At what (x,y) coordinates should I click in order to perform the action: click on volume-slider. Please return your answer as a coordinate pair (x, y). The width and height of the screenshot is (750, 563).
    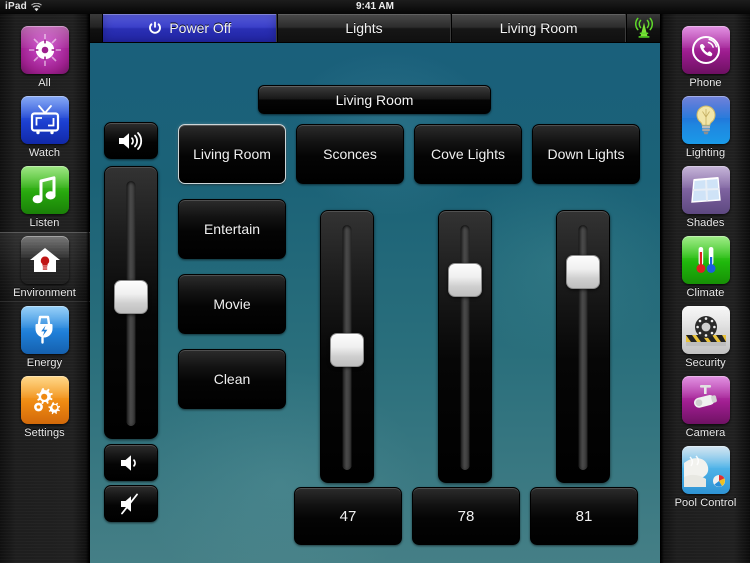
    Looking at the image, I should click on (131, 302).